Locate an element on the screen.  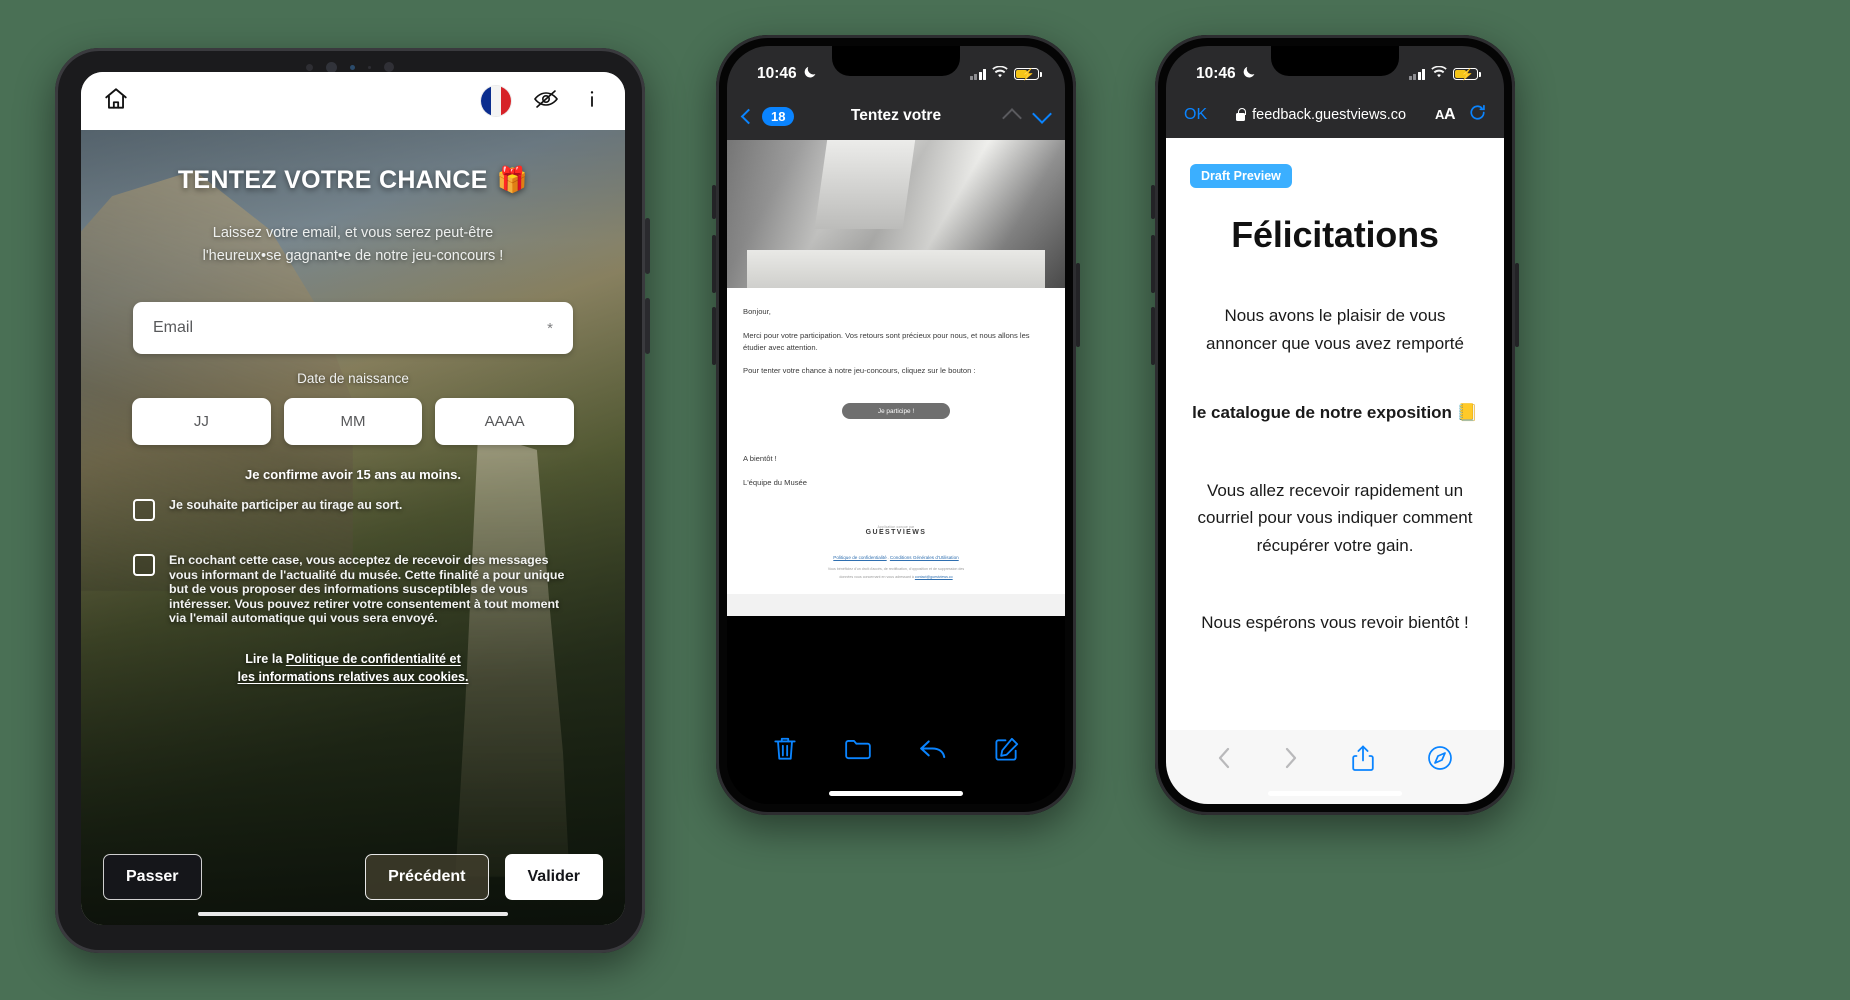
email-brand-name: GUESTVIEWS is located at coordinates (896, 532).